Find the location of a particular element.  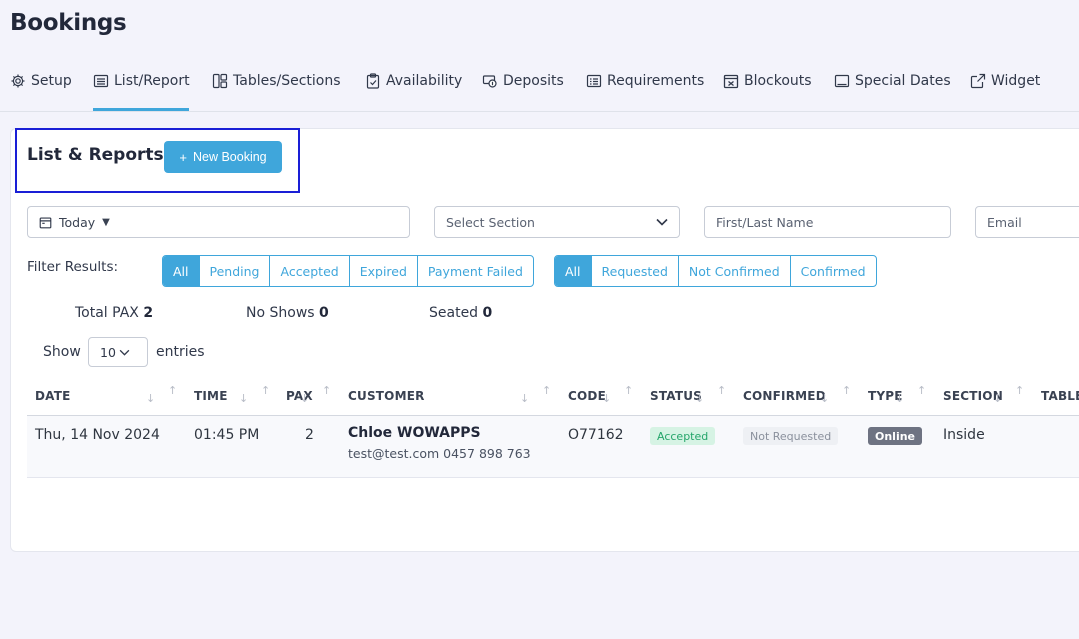

confirm-filter-not-confirmed: Not Confirmed is located at coordinates (733, 271).